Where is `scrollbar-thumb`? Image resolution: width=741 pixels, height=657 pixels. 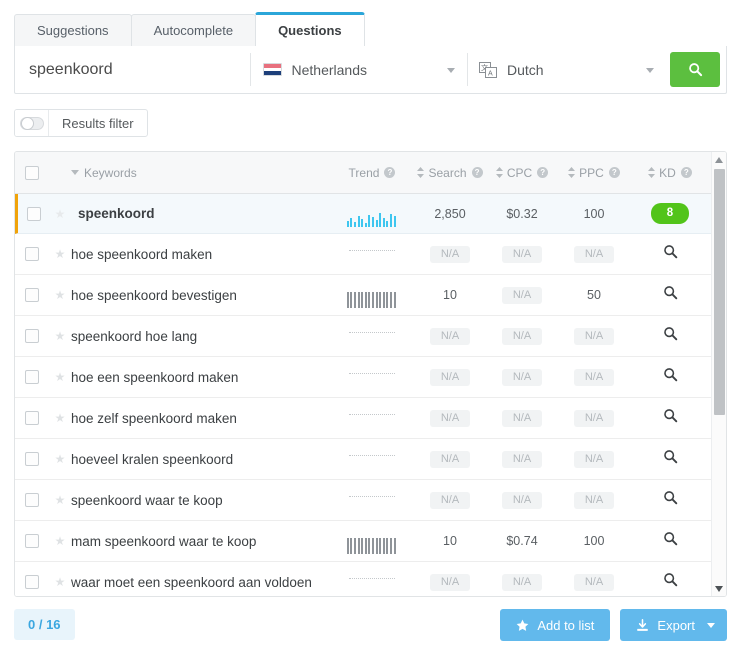 scrollbar-thumb is located at coordinates (719, 292).